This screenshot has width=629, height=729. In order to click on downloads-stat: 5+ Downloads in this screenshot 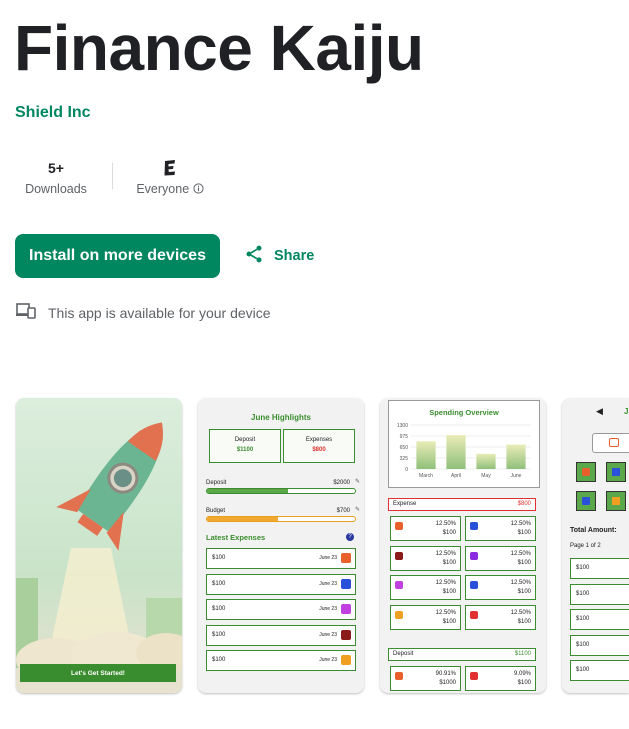, I will do `click(56, 178)`.